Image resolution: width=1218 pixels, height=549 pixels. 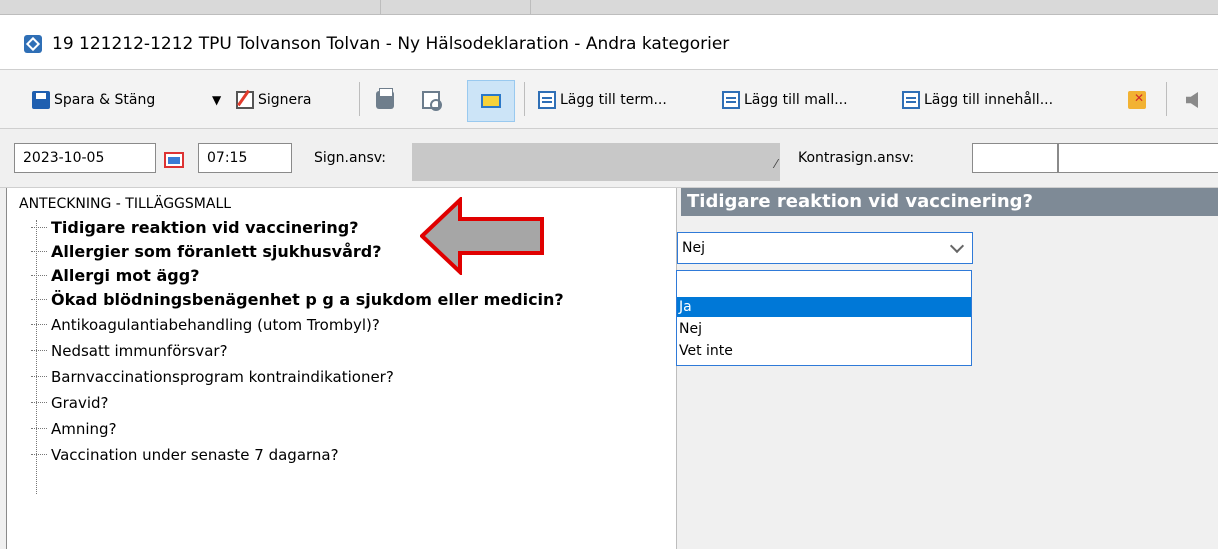 I want to click on delete-button, so click(x=1139, y=100).